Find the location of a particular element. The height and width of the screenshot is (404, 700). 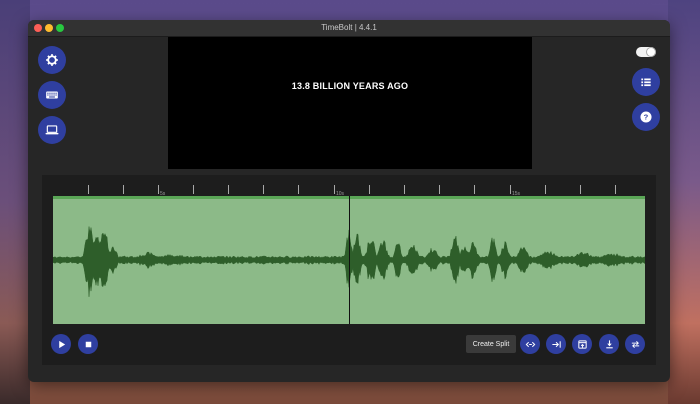

download-button is located at coordinates (609, 344).